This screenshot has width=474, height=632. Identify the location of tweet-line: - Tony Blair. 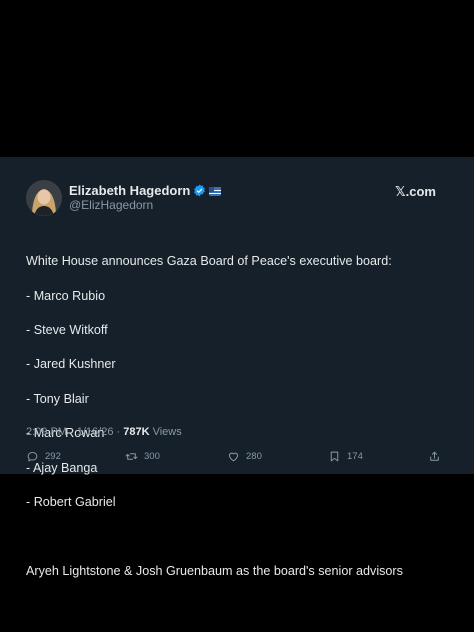
(57, 398).